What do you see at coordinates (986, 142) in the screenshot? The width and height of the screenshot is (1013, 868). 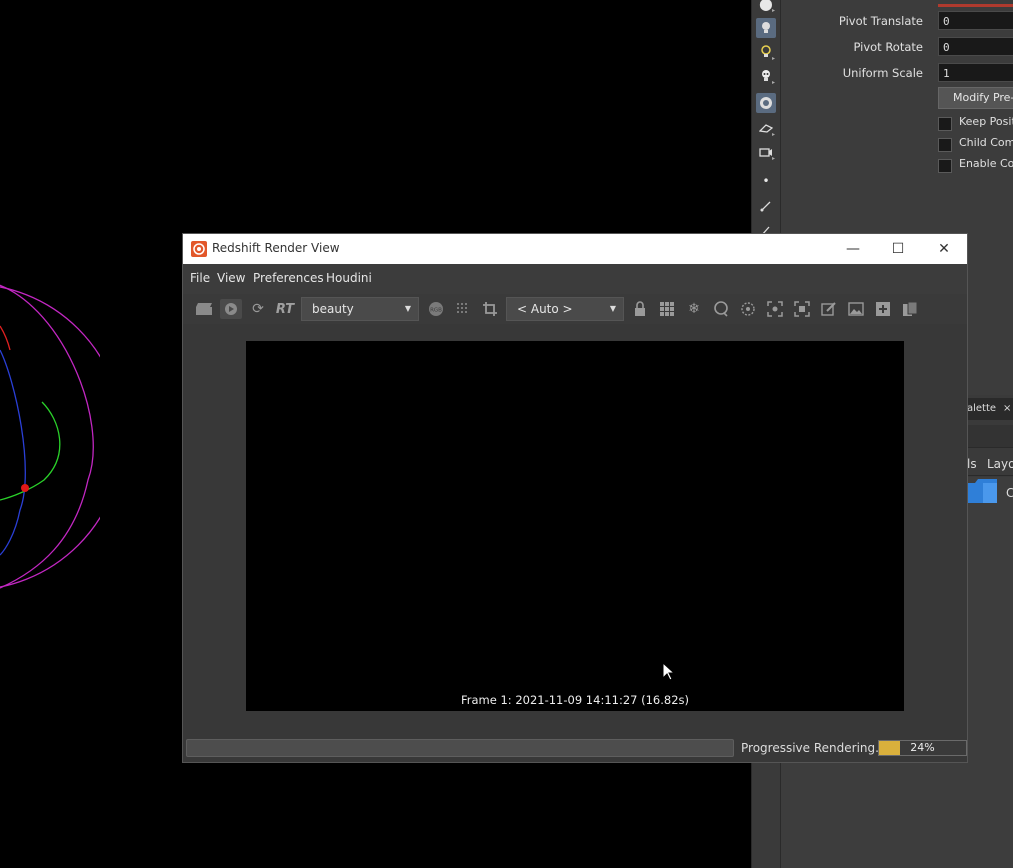 I see `child-compensation-label: Child Comp` at bounding box center [986, 142].